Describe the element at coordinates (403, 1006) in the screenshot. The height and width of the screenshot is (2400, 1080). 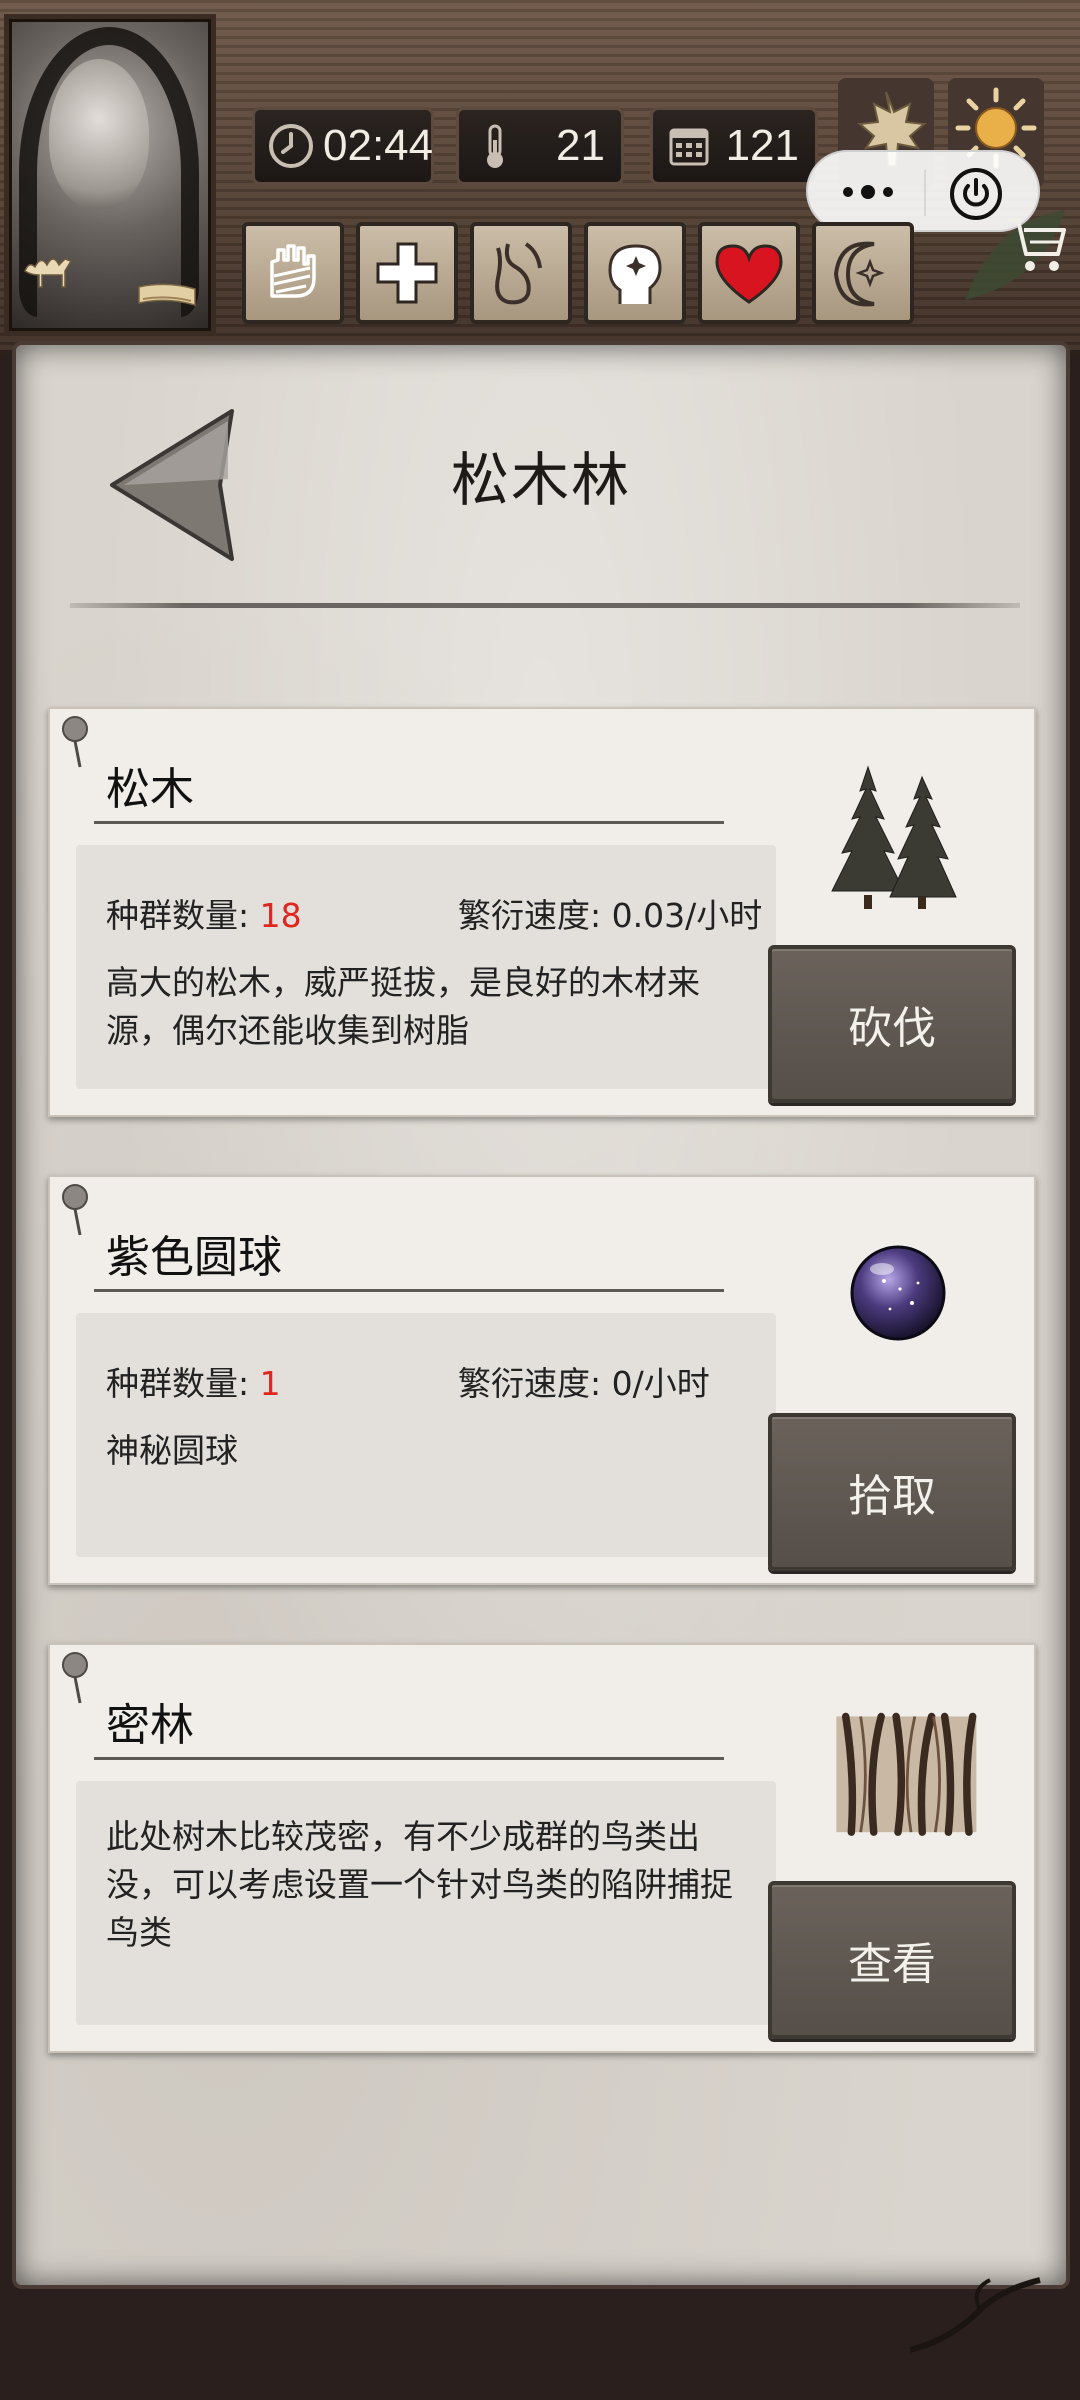
I see `resource-description: 高大的松木，威严挺拔，是良好的木材来源，偶尔还能收集到树脂` at that location.